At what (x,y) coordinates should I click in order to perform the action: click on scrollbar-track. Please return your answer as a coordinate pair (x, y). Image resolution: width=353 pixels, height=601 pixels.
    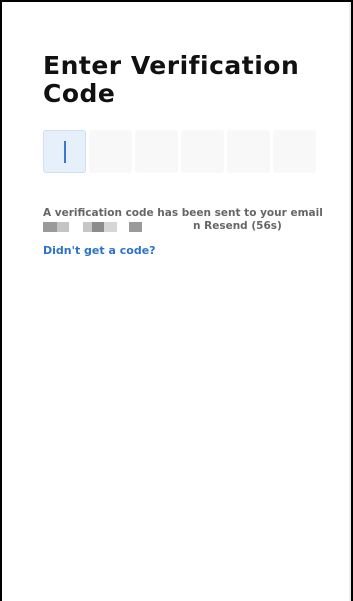
    Looking at the image, I should click on (350, 301).